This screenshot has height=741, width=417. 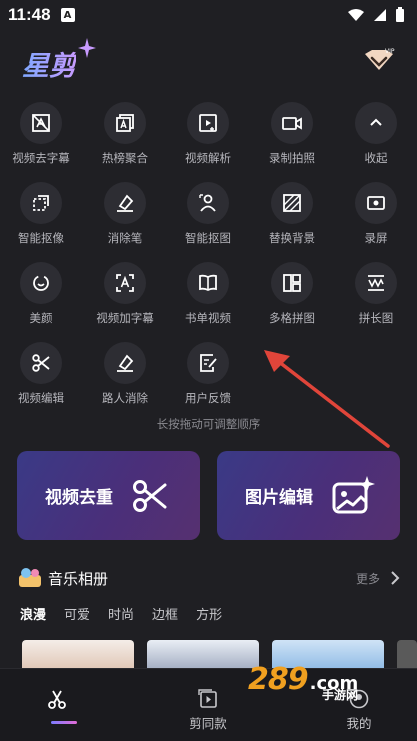 I want to click on status-bar: 11:48 A, so click(x=208, y=15).